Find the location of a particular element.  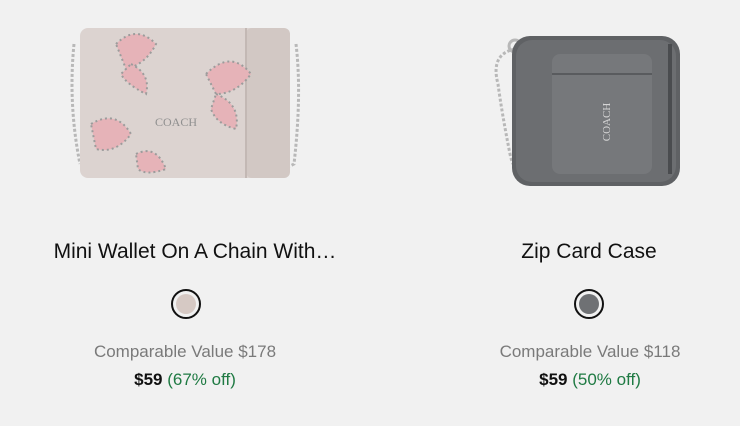

price-line: $59 (50% off) is located at coordinates (572, 380).